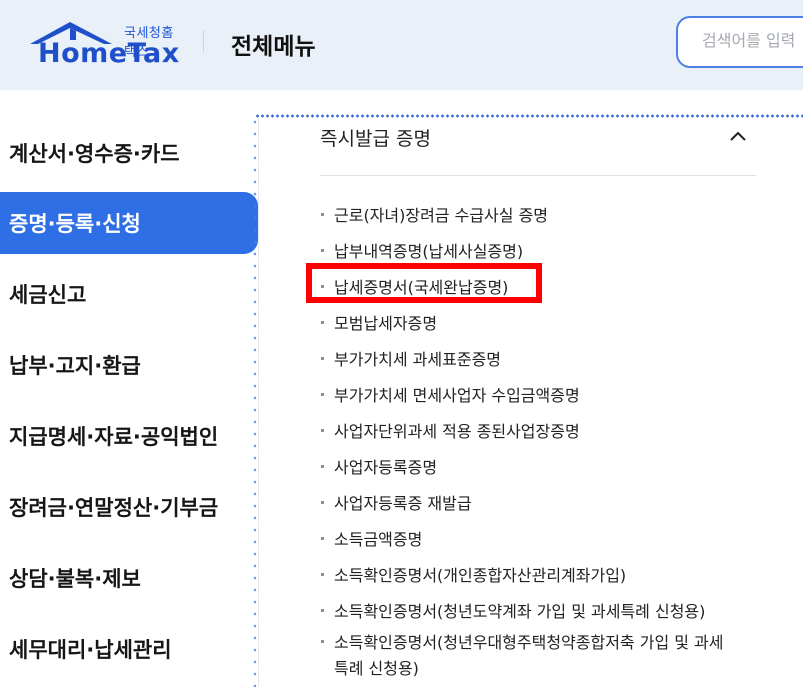  What do you see at coordinates (386, 323) in the screenshot?
I see `menu-item-label: 모범납세자증명` at bounding box center [386, 323].